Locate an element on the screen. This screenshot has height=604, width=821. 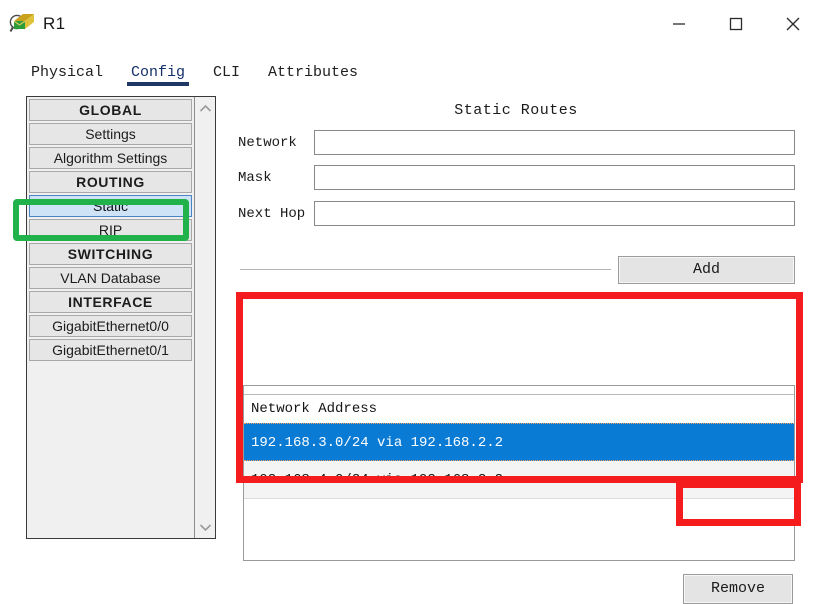
sidebar-item-algorithm-settings: Algorithm Settings is located at coordinates (110, 158).